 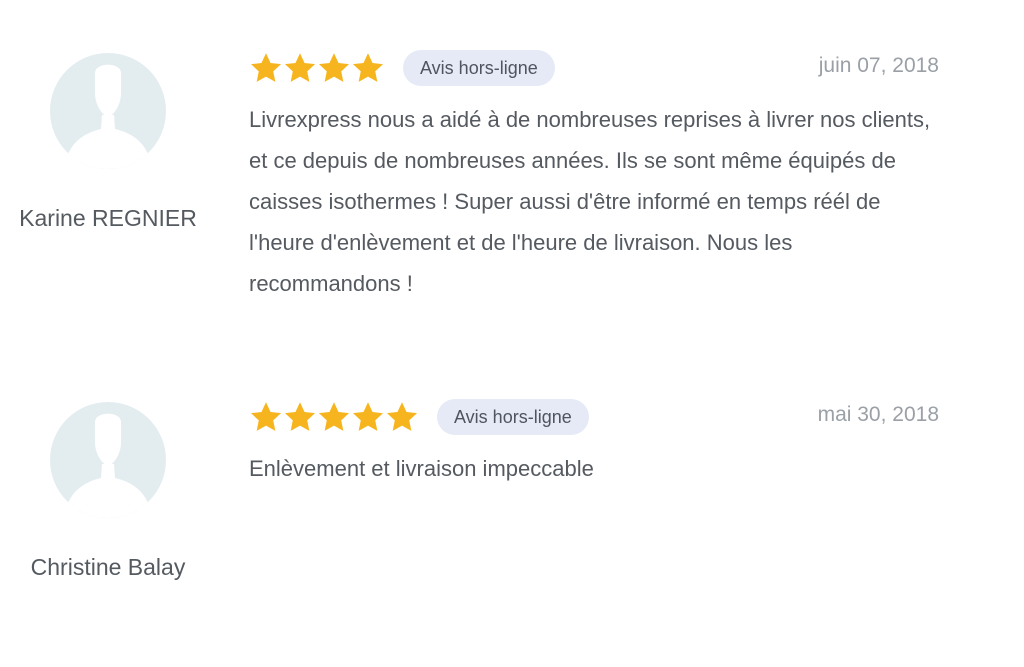 What do you see at coordinates (878, 414) in the screenshot?
I see `review-date: mai 30, 2018` at bounding box center [878, 414].